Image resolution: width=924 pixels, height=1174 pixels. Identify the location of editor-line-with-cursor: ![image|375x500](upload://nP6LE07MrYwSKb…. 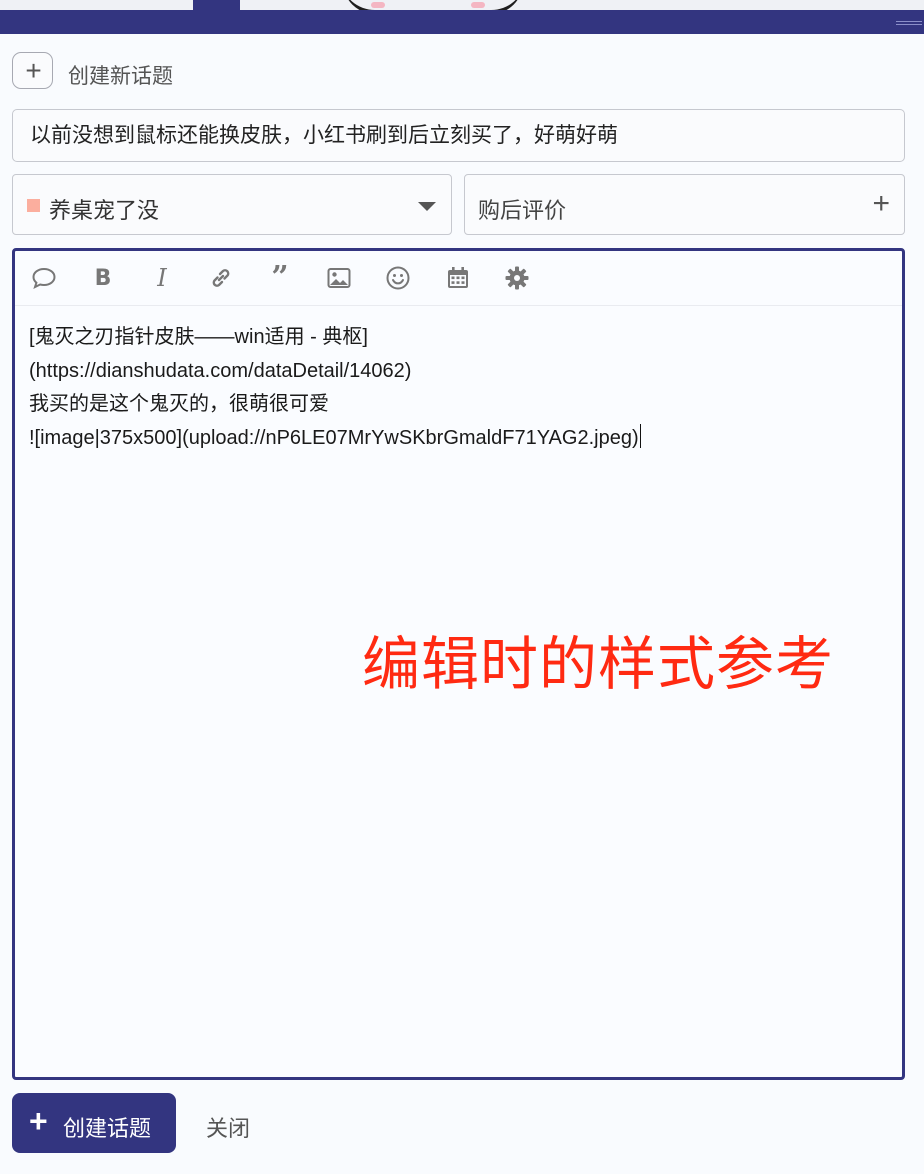
(459, 439).